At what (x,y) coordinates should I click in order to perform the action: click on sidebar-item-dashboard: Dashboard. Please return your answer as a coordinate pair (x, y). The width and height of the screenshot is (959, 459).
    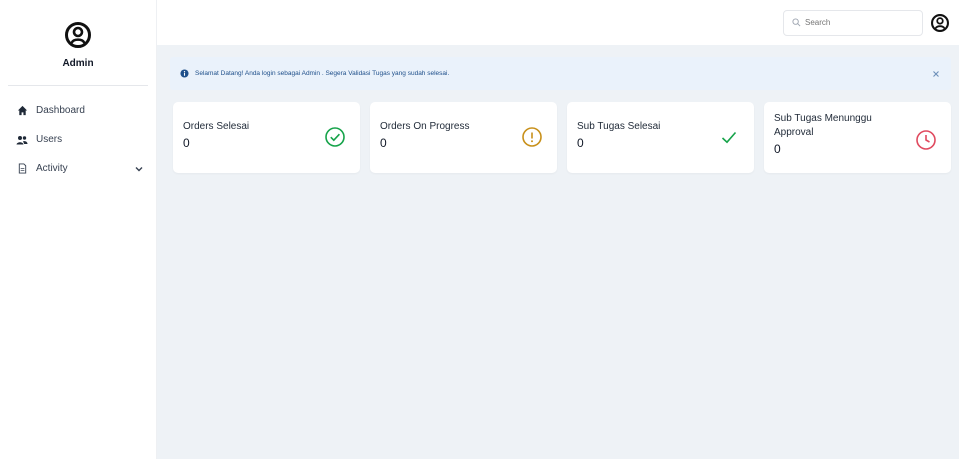
    Looking at the image, I should click on (78, 110).